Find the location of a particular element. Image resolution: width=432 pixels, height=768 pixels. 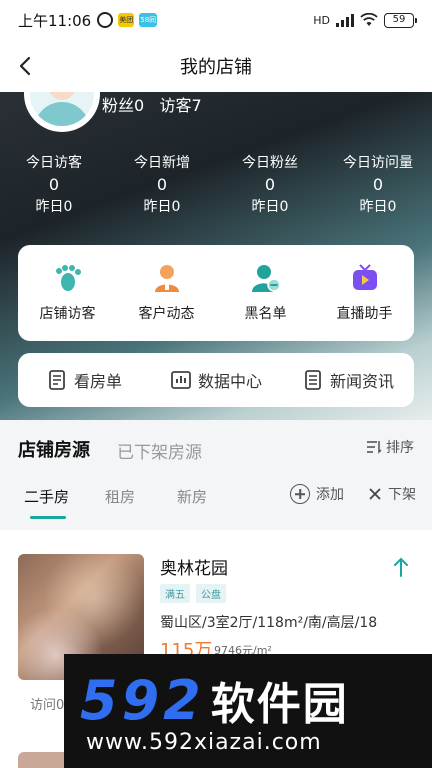

customer-icon is located at coordinates (166, 278).